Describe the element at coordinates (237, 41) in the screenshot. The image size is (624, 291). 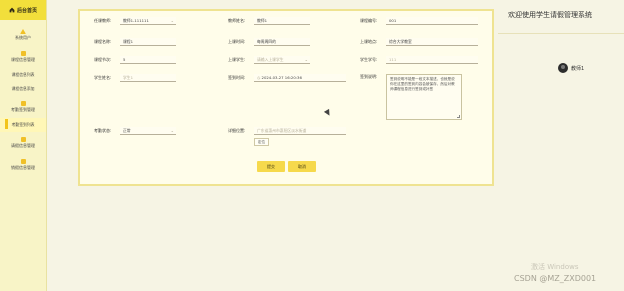
I see `class-time-label: 上课时间:` at that location.